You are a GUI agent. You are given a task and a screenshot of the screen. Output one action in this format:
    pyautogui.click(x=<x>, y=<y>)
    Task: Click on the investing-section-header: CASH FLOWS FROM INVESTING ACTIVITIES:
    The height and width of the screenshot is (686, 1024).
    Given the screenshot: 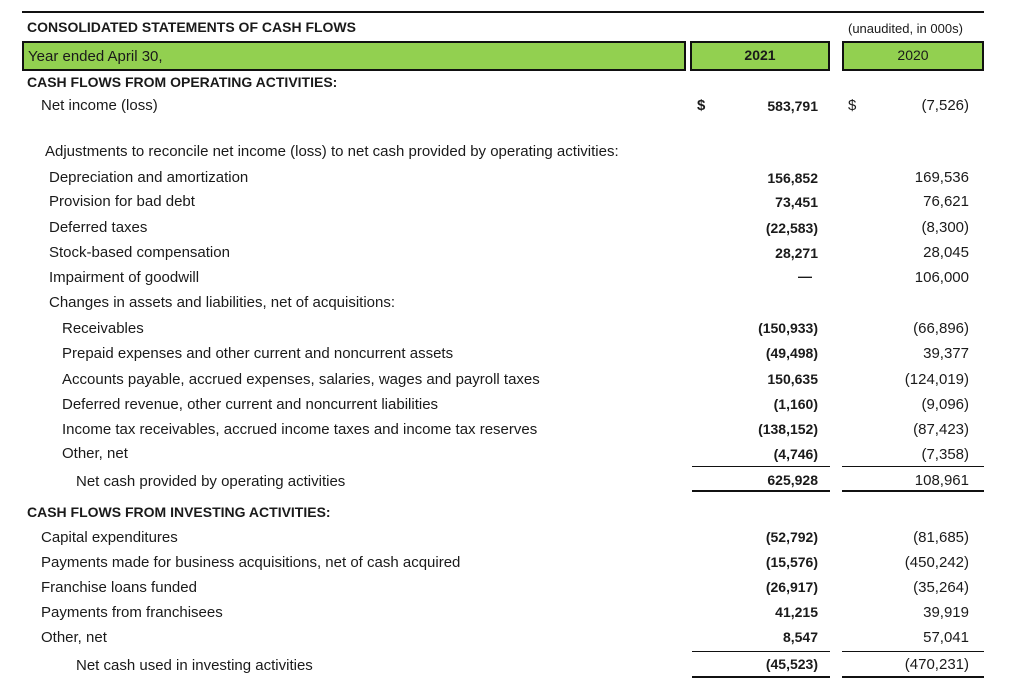 What is the action you would take?
    pyautogui.click(x=179, y=512)
    